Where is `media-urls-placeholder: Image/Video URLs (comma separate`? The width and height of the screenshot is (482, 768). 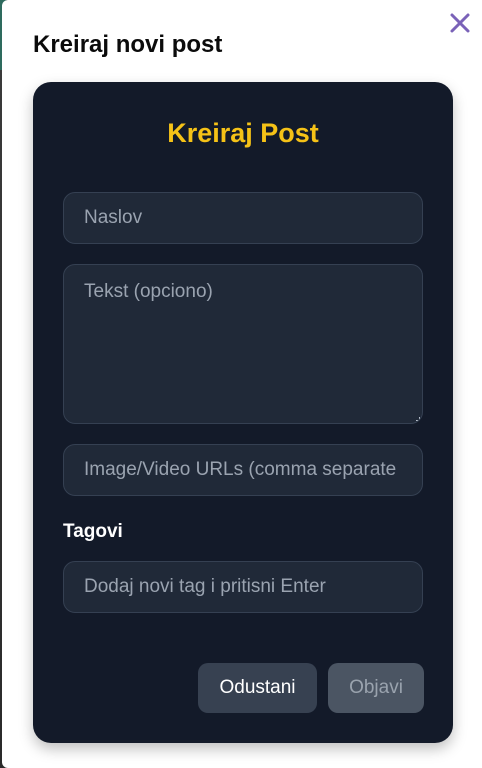
media-urls-placeholder: Image/Video URLs (comma separate is located at coordinates (240, 469).